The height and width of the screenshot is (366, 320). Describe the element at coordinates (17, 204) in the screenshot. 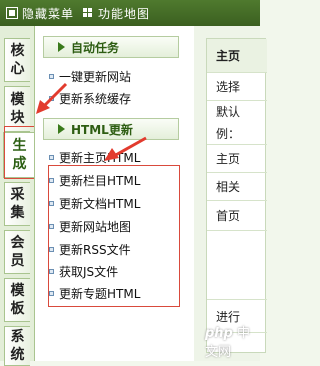

I see `tab-collect: 采 集` at that location.